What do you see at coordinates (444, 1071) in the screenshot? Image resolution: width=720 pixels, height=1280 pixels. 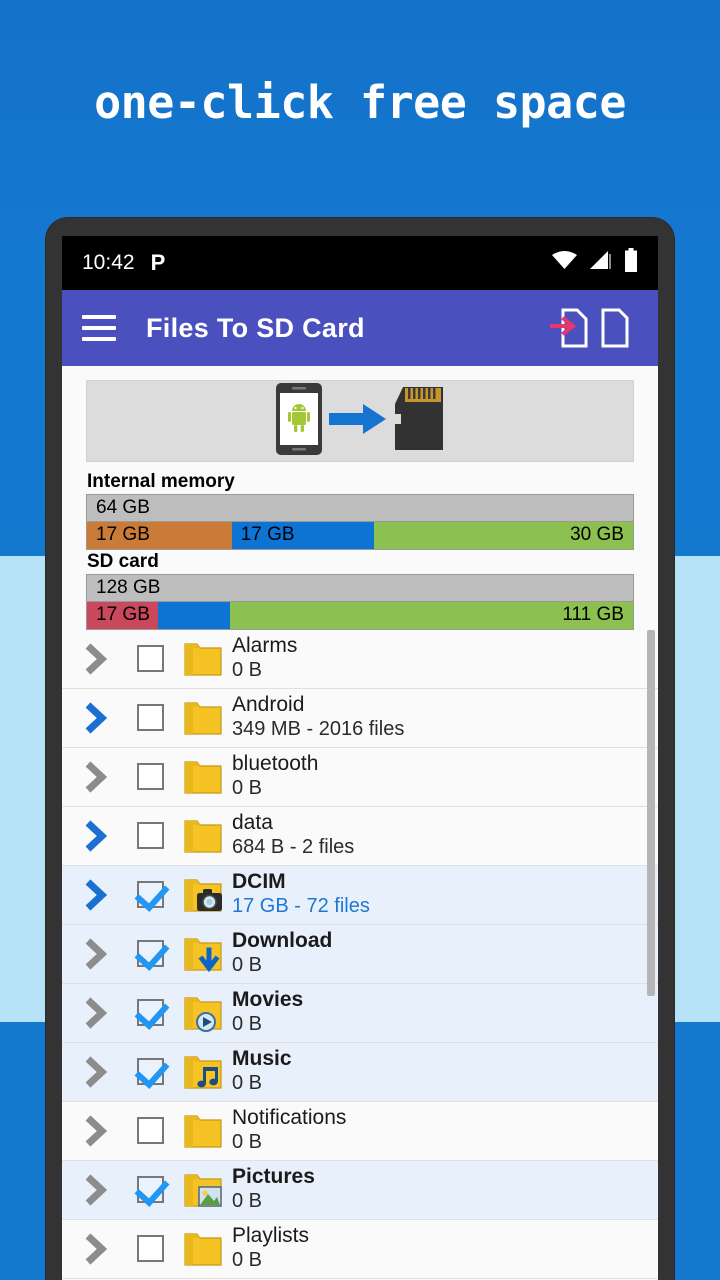 I see `file-row-text: Music 0 B` at bounding box center [444, 1071].